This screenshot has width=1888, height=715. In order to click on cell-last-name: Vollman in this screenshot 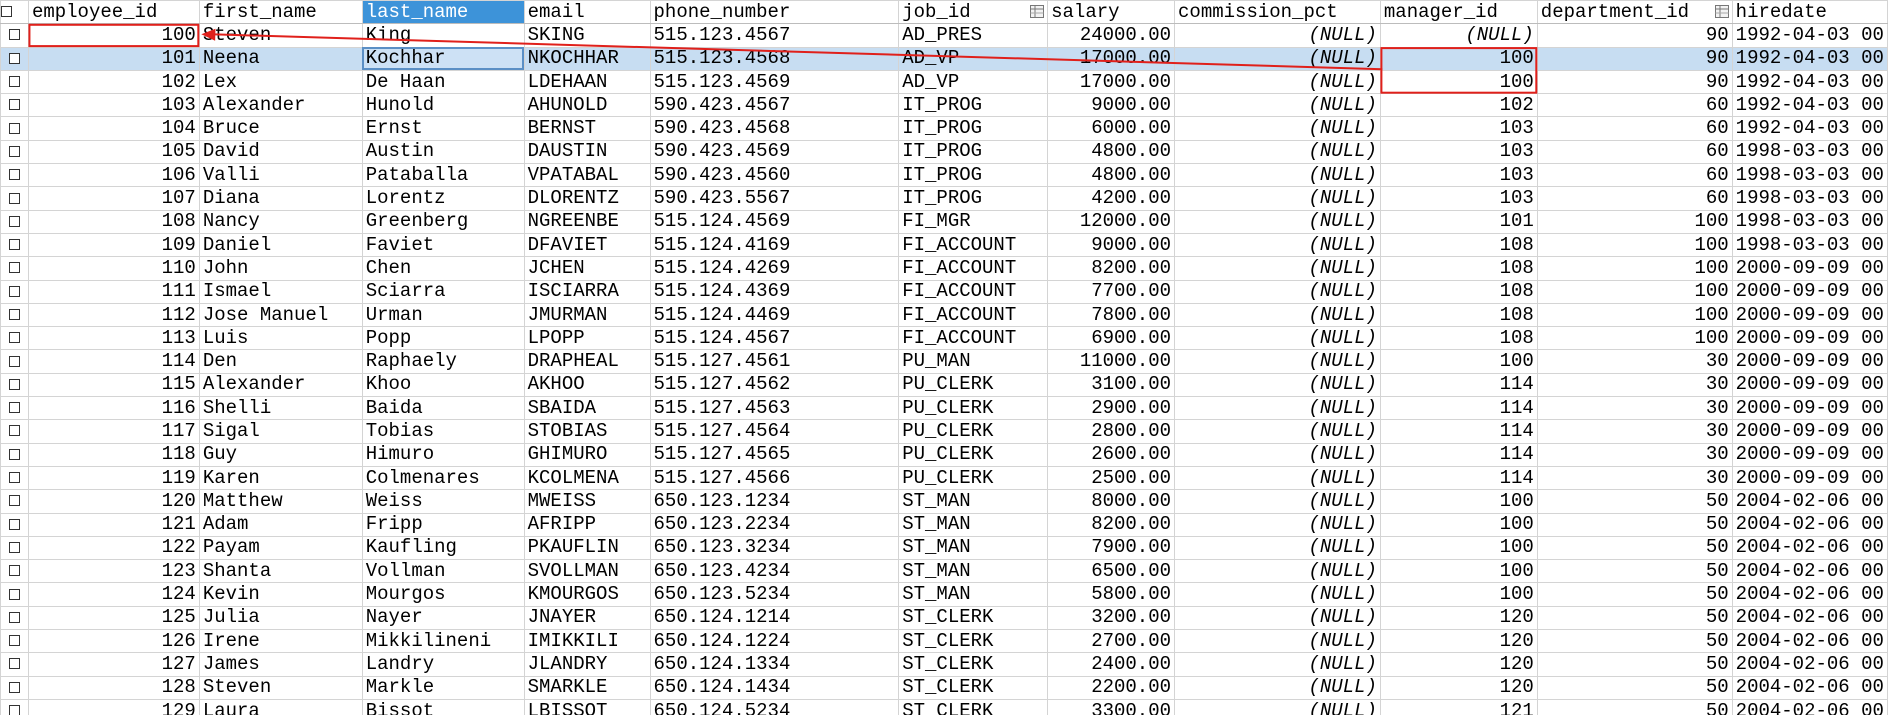, I will do `click(443, 571)`.